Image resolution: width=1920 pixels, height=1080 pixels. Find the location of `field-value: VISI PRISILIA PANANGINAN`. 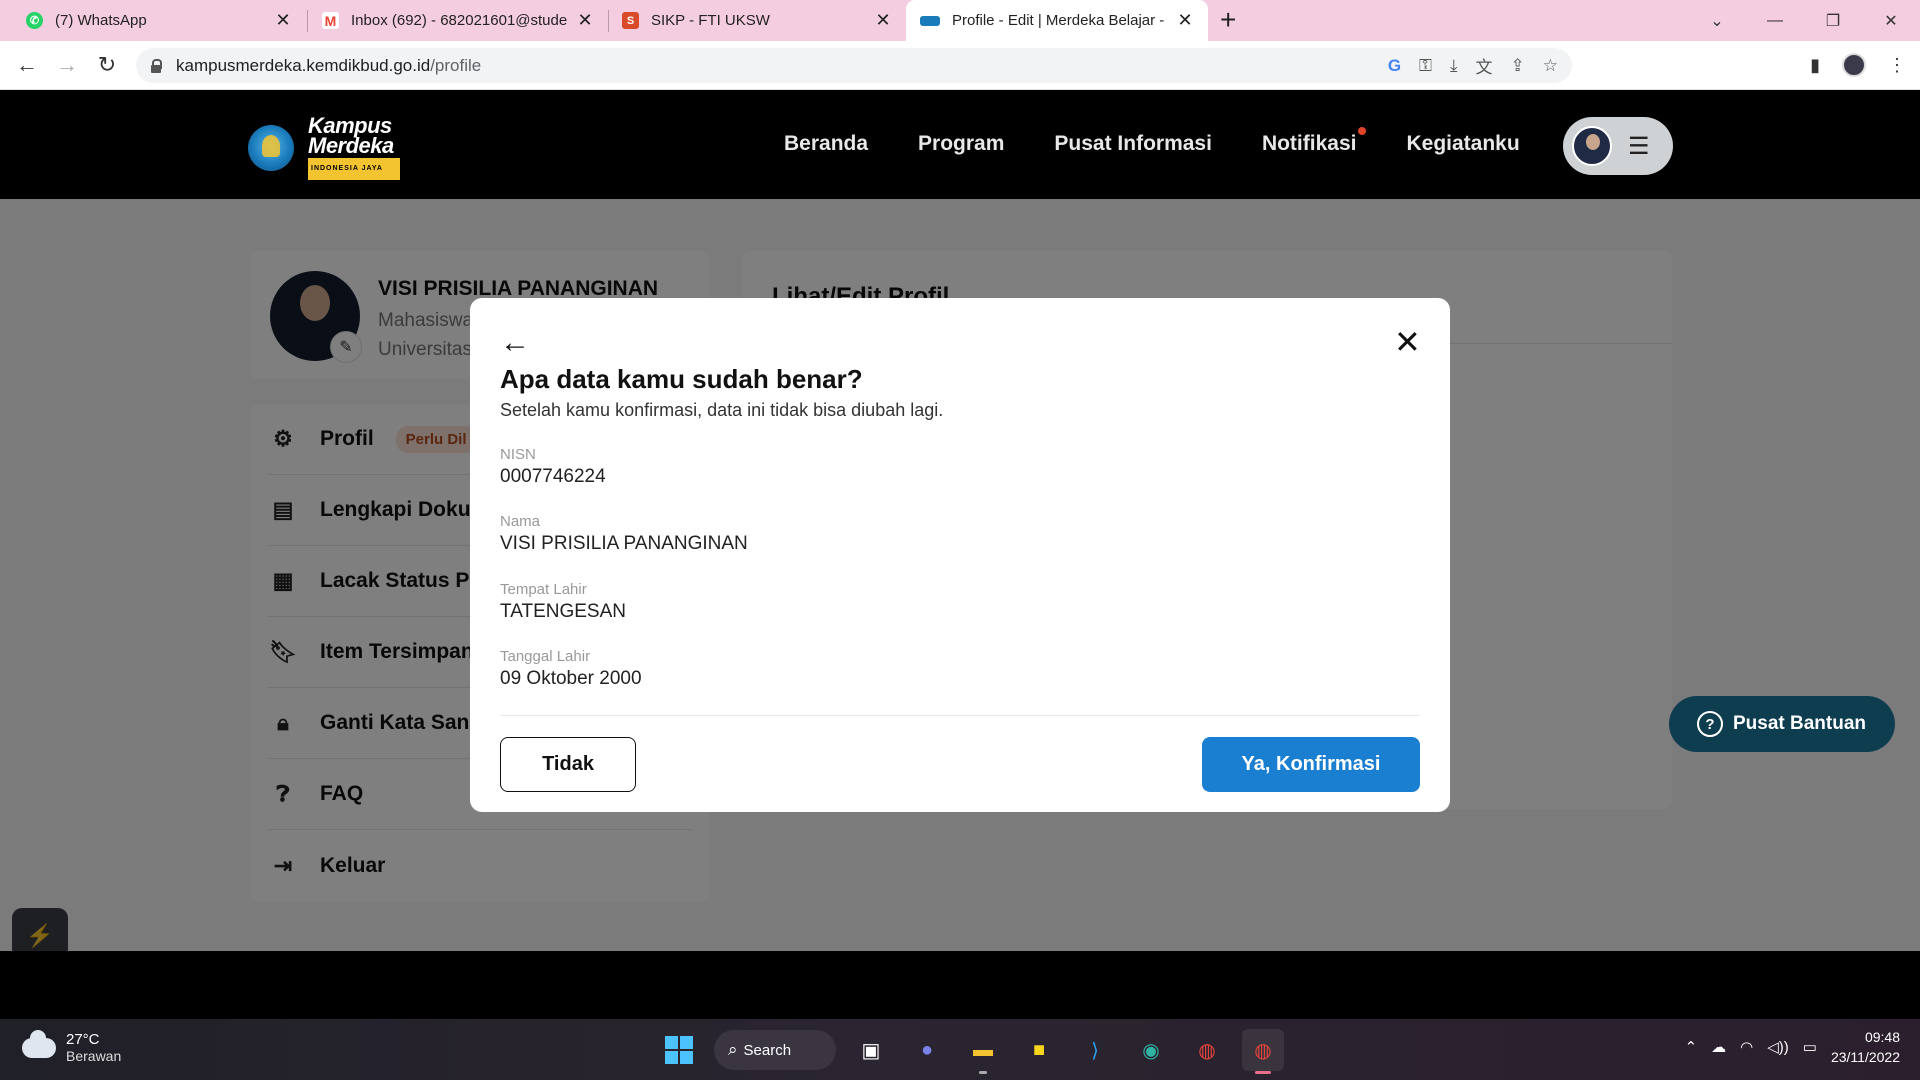

field-value: VISI PRISILIA PANANGINAN is located at coordinates (624, 543).